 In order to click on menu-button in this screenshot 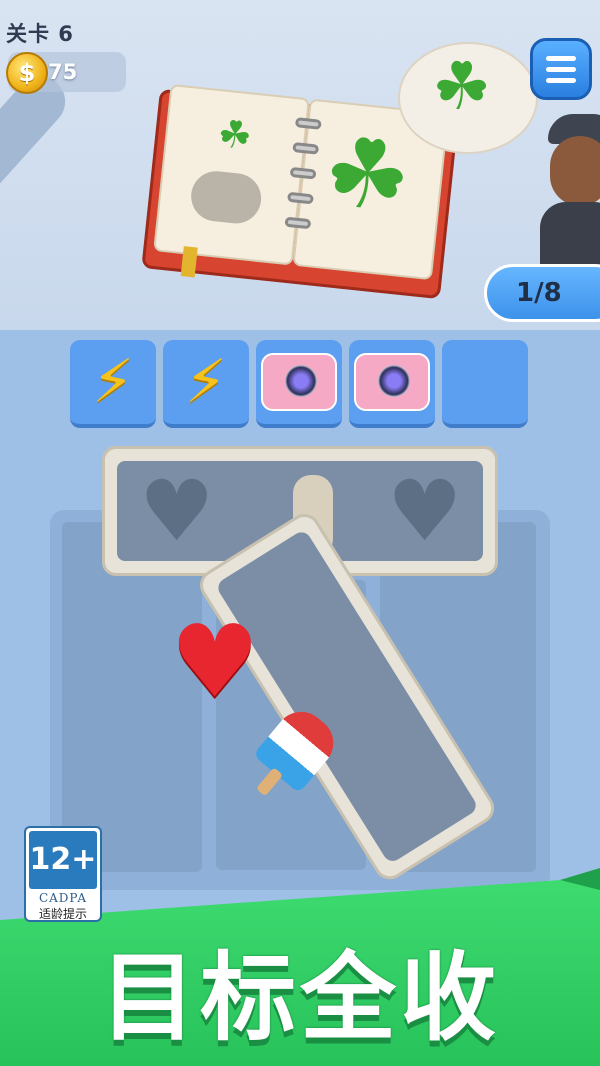, I will do `click(561, 69)`.